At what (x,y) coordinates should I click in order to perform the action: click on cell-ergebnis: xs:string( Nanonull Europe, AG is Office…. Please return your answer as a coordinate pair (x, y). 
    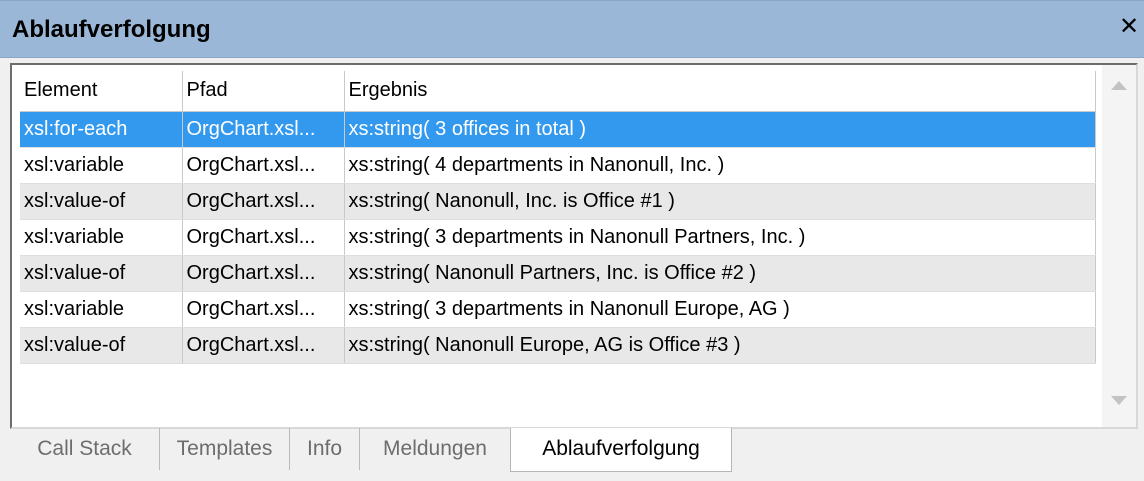
    Looking at the image, I should click on (720, 345).